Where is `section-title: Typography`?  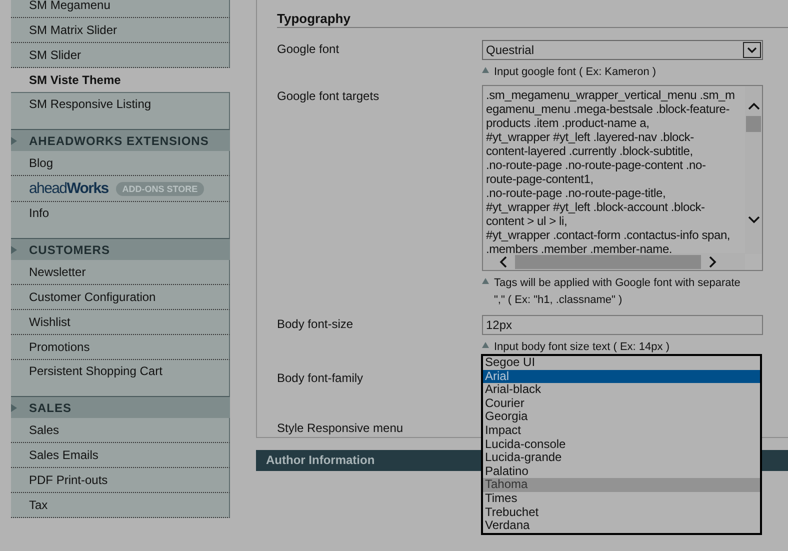 section-title: Typography is located at coordinates (532, 19).